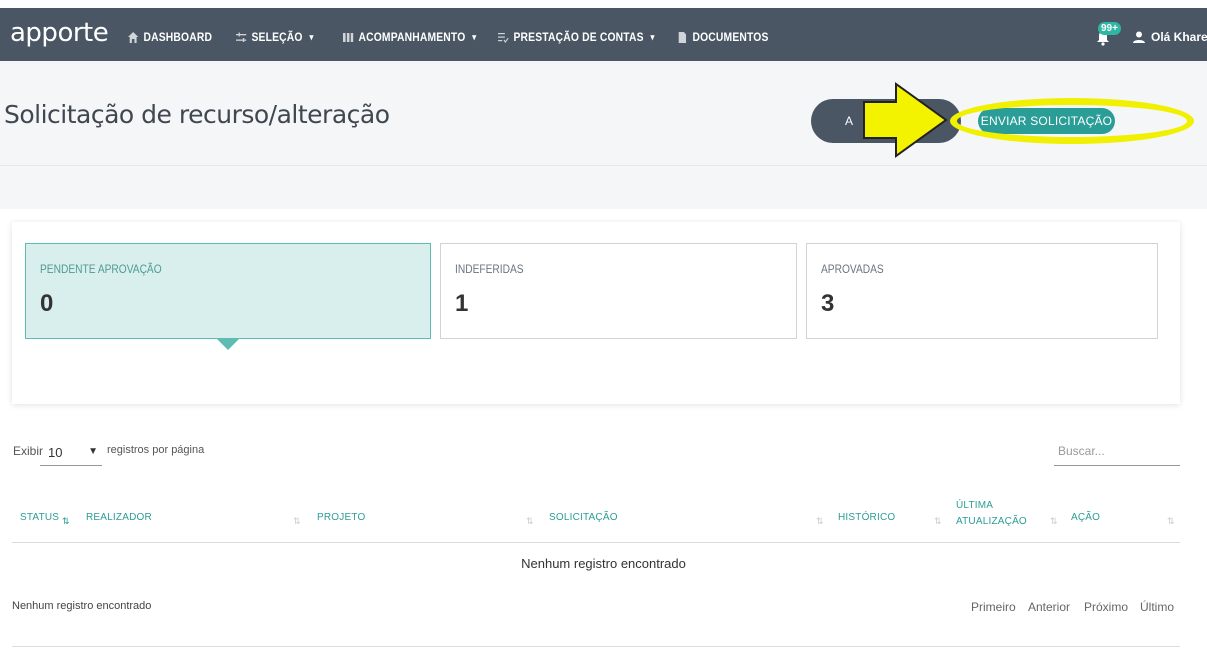 Image resolution: width=1207 pixels, height=649 pixels. Describe the element at coordinates (905, 120) in the screenshot. I see `annotation-arrow-icon` at that location.